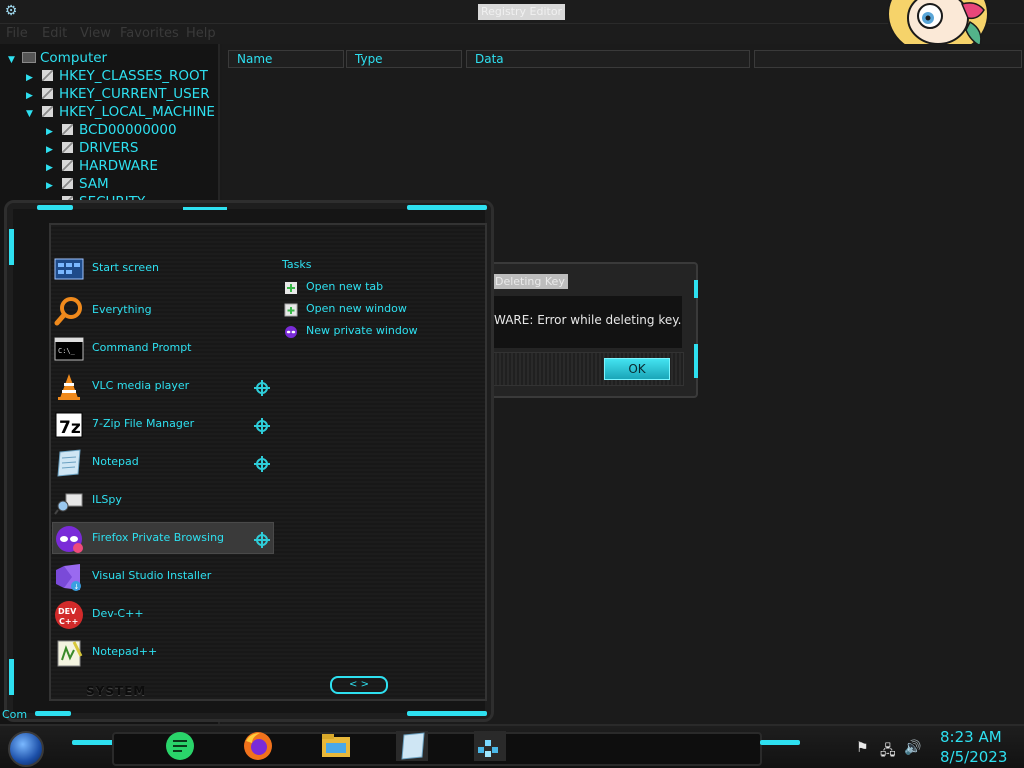 This screenshot has width=1024, height=768. Describe the element at coordinates (128, 130) in the screenshot. I see `tree-label: BCD00000000` at that location.